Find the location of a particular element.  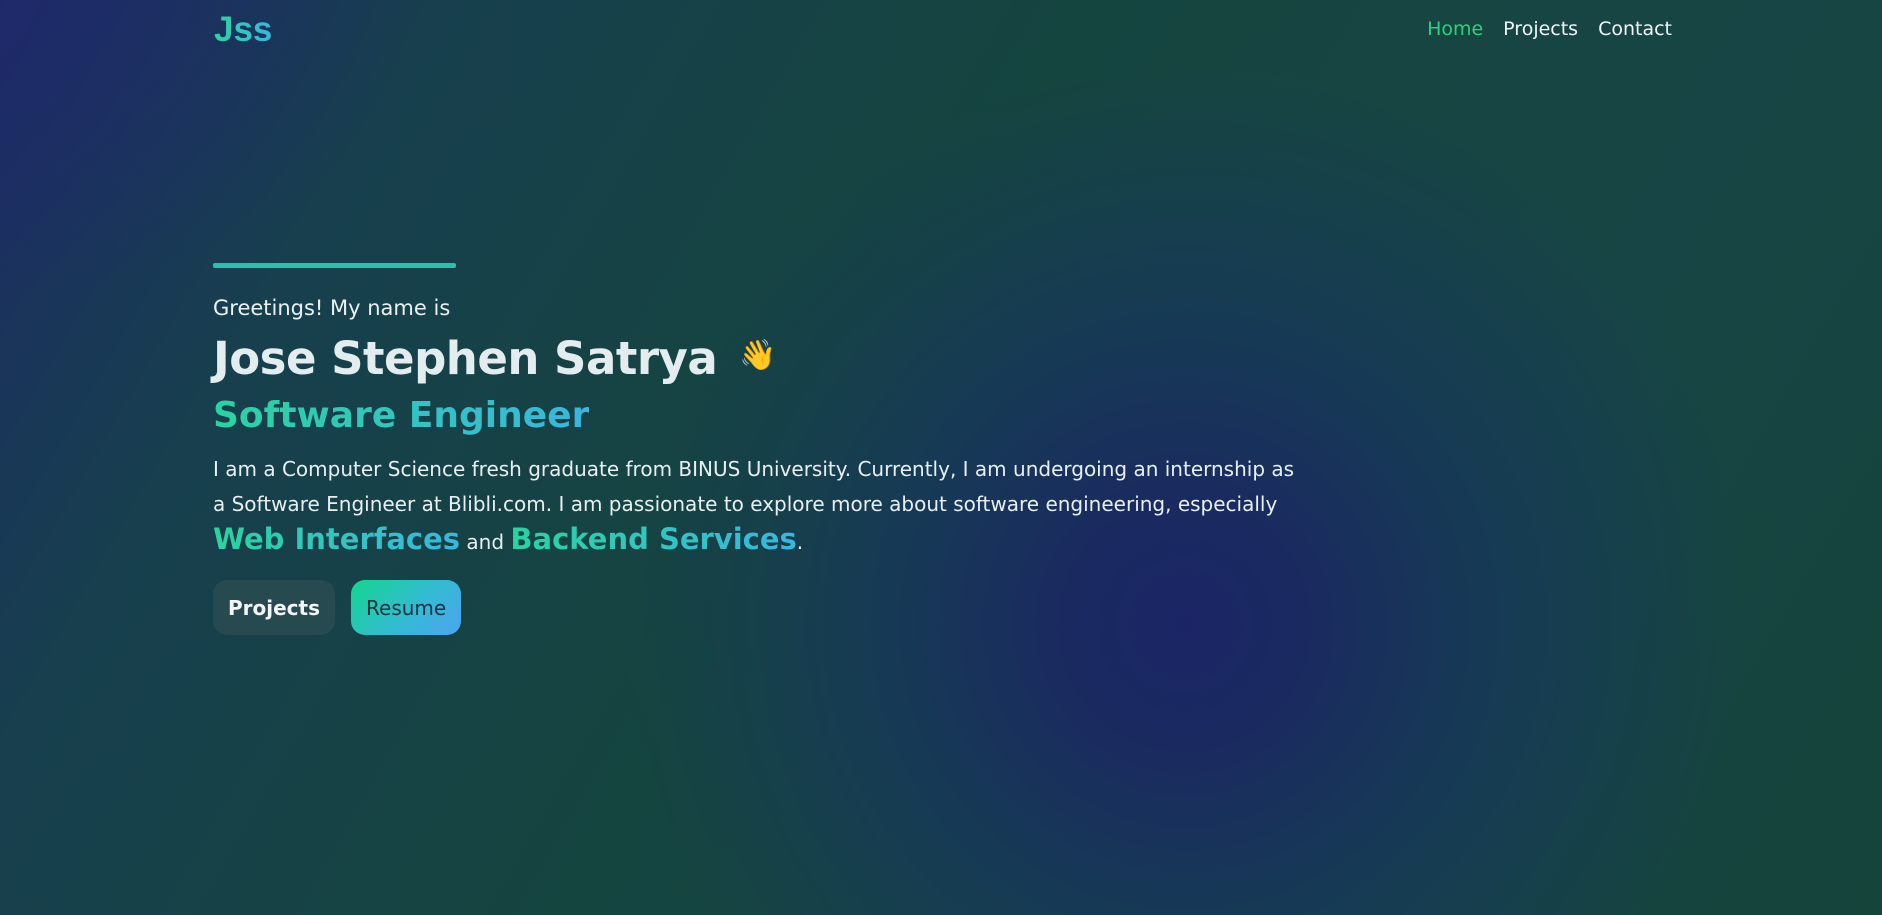

nav-link-home: Home is located at coordinates (1455, 29).